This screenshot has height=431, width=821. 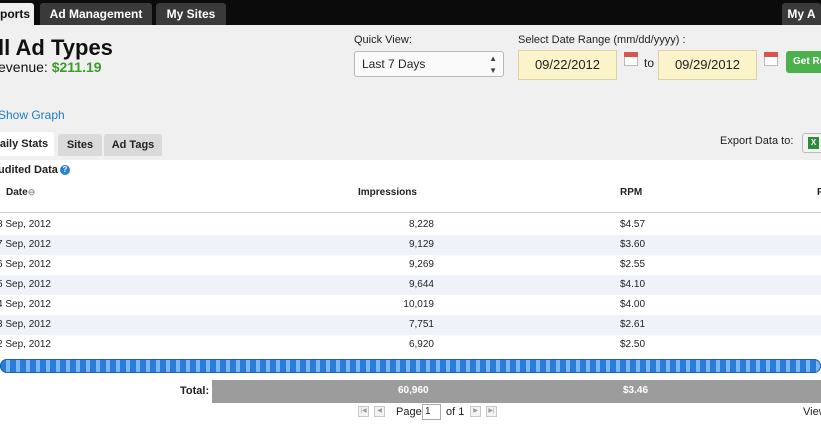 What do you see at coordinates (191, 14) in the screenshot?
I see `tab-my-sites: My Sites` at bounding box center [191, 14].